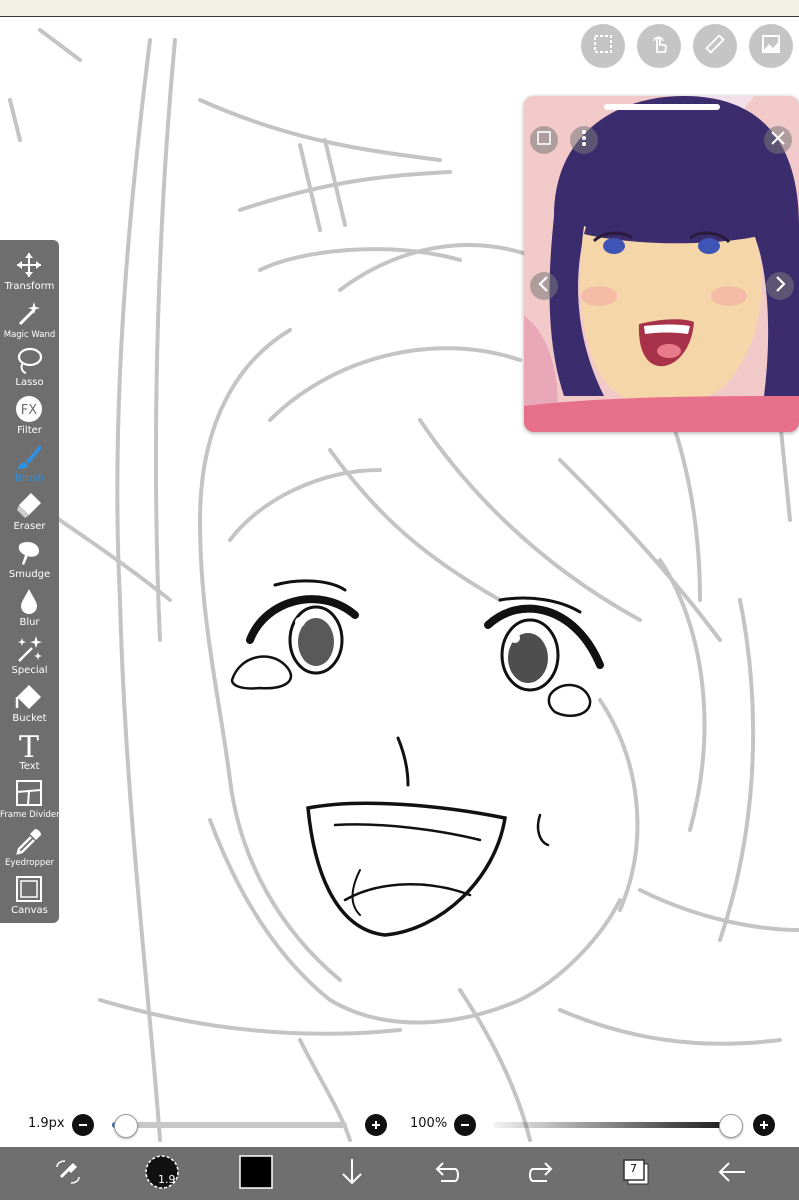  Describe the element at coordinates (229, 1125) in the screenshot. I see `brush-size-slider` at that location.